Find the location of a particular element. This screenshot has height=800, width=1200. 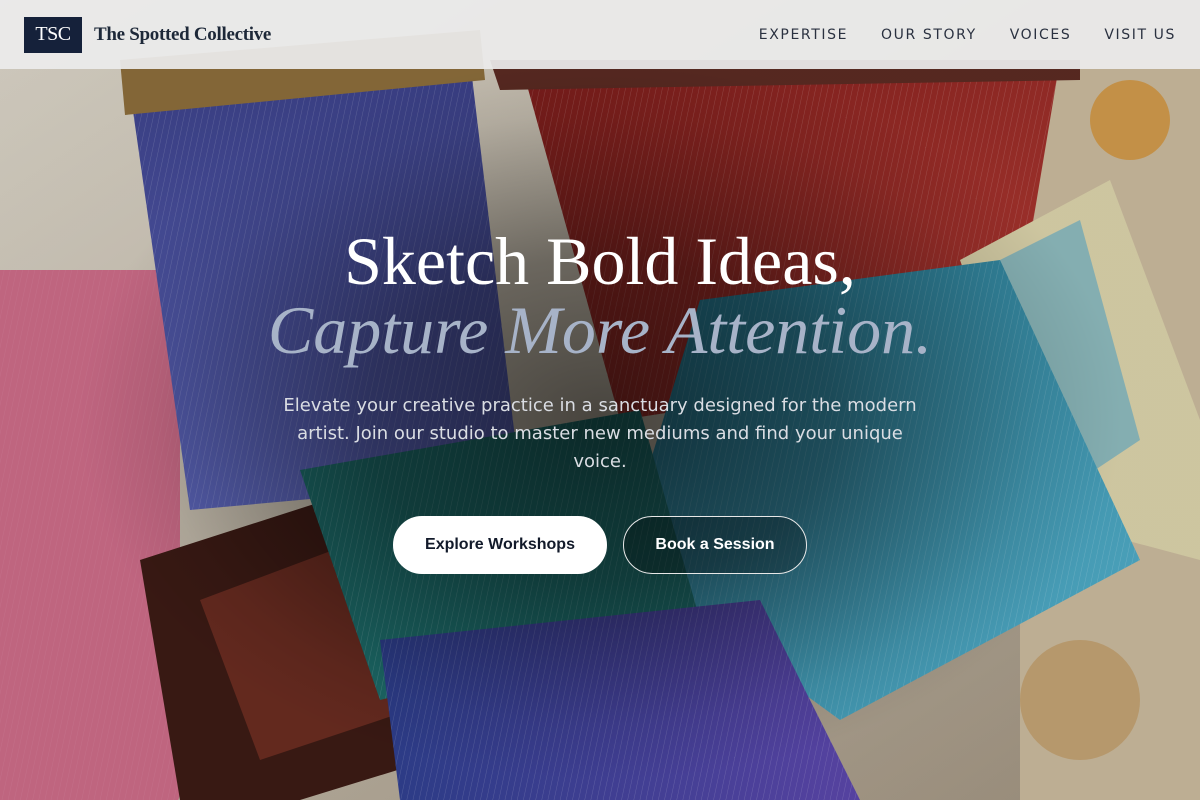

hero-cta-group: Explore Workshops Book a Session is located at coordinates (600, 545).